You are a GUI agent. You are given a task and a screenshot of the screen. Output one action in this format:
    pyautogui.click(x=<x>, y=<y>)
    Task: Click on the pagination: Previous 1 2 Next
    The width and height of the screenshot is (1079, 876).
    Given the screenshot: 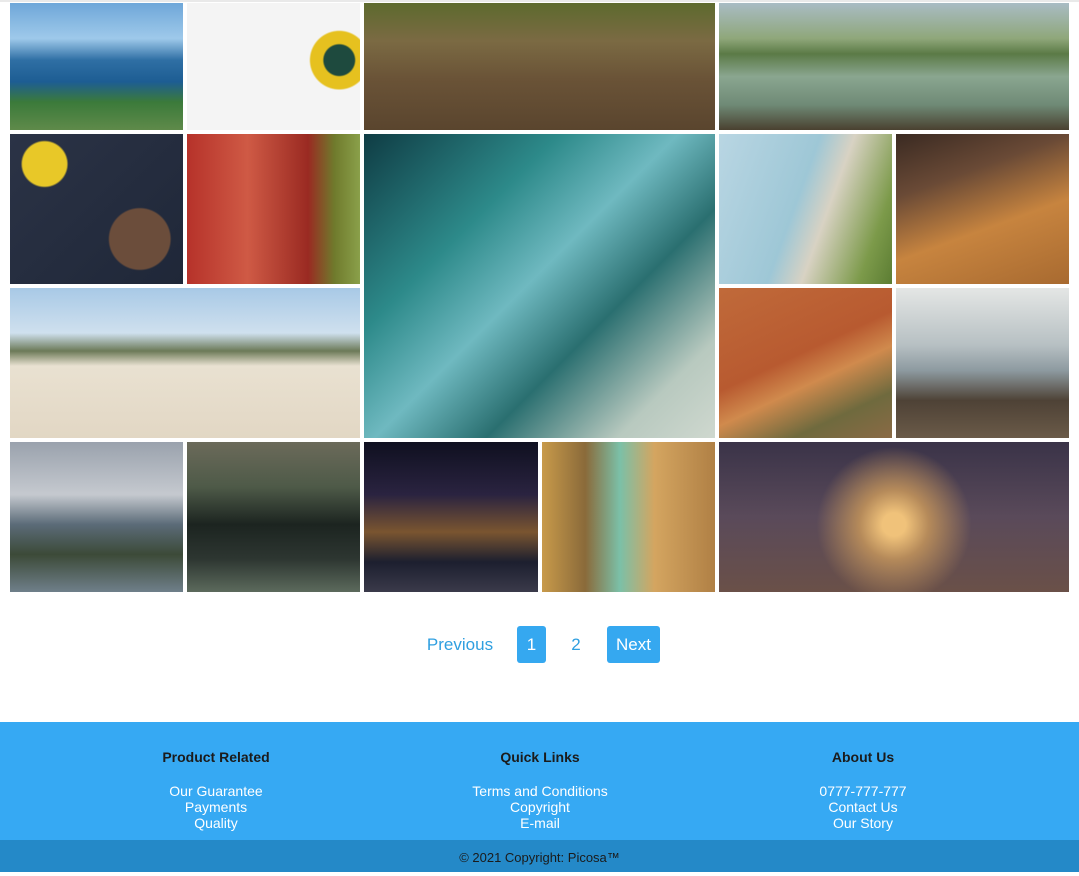 What is the action you would take?
    pyautogui.click(x=539, y=644)
    